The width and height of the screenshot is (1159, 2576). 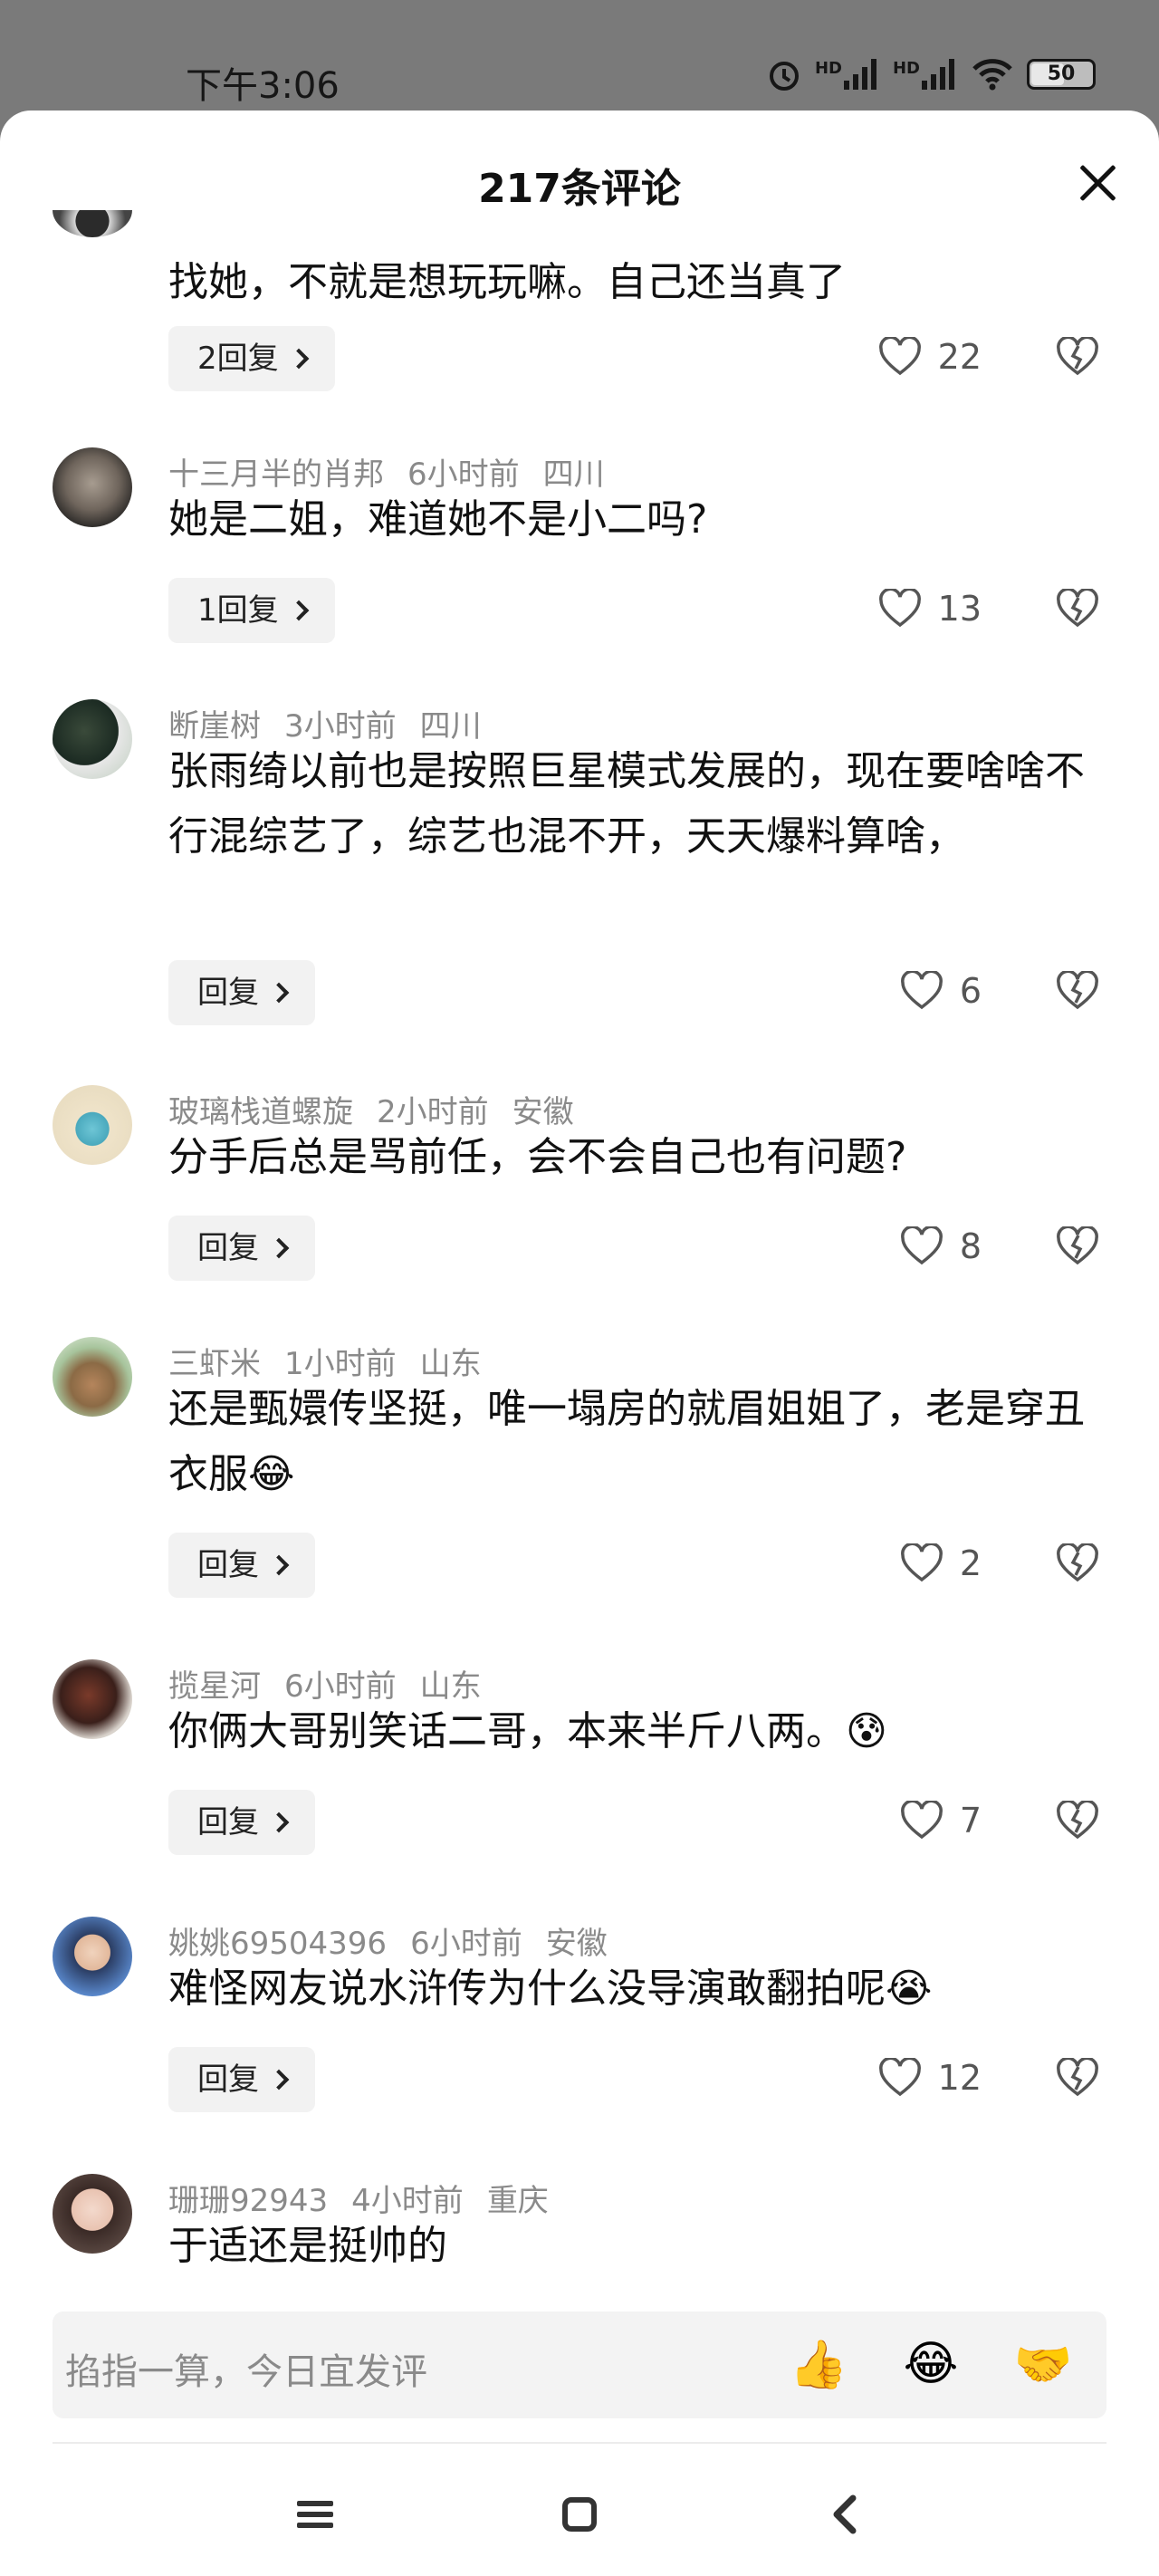 What do you see at coordinates (246, 2372) in the screenshot?
I see `comment-input-placeholder: 掐指一算，今日宜发评` at bounding box center [246, 2372].